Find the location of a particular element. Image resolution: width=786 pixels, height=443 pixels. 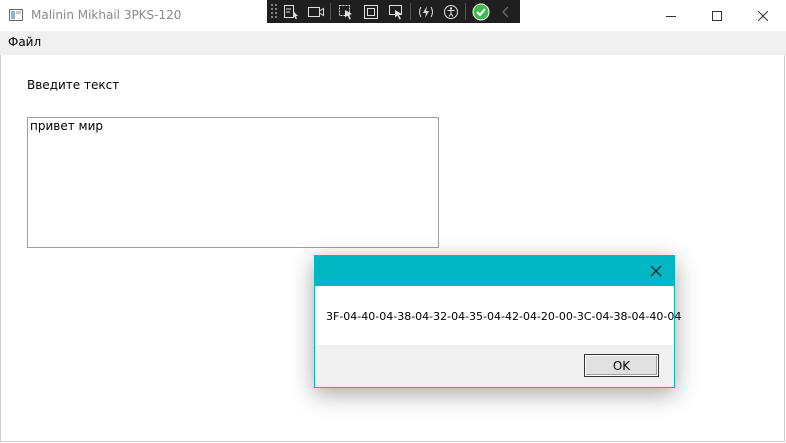

ok-button: OK is located at coordinates (621, 365).